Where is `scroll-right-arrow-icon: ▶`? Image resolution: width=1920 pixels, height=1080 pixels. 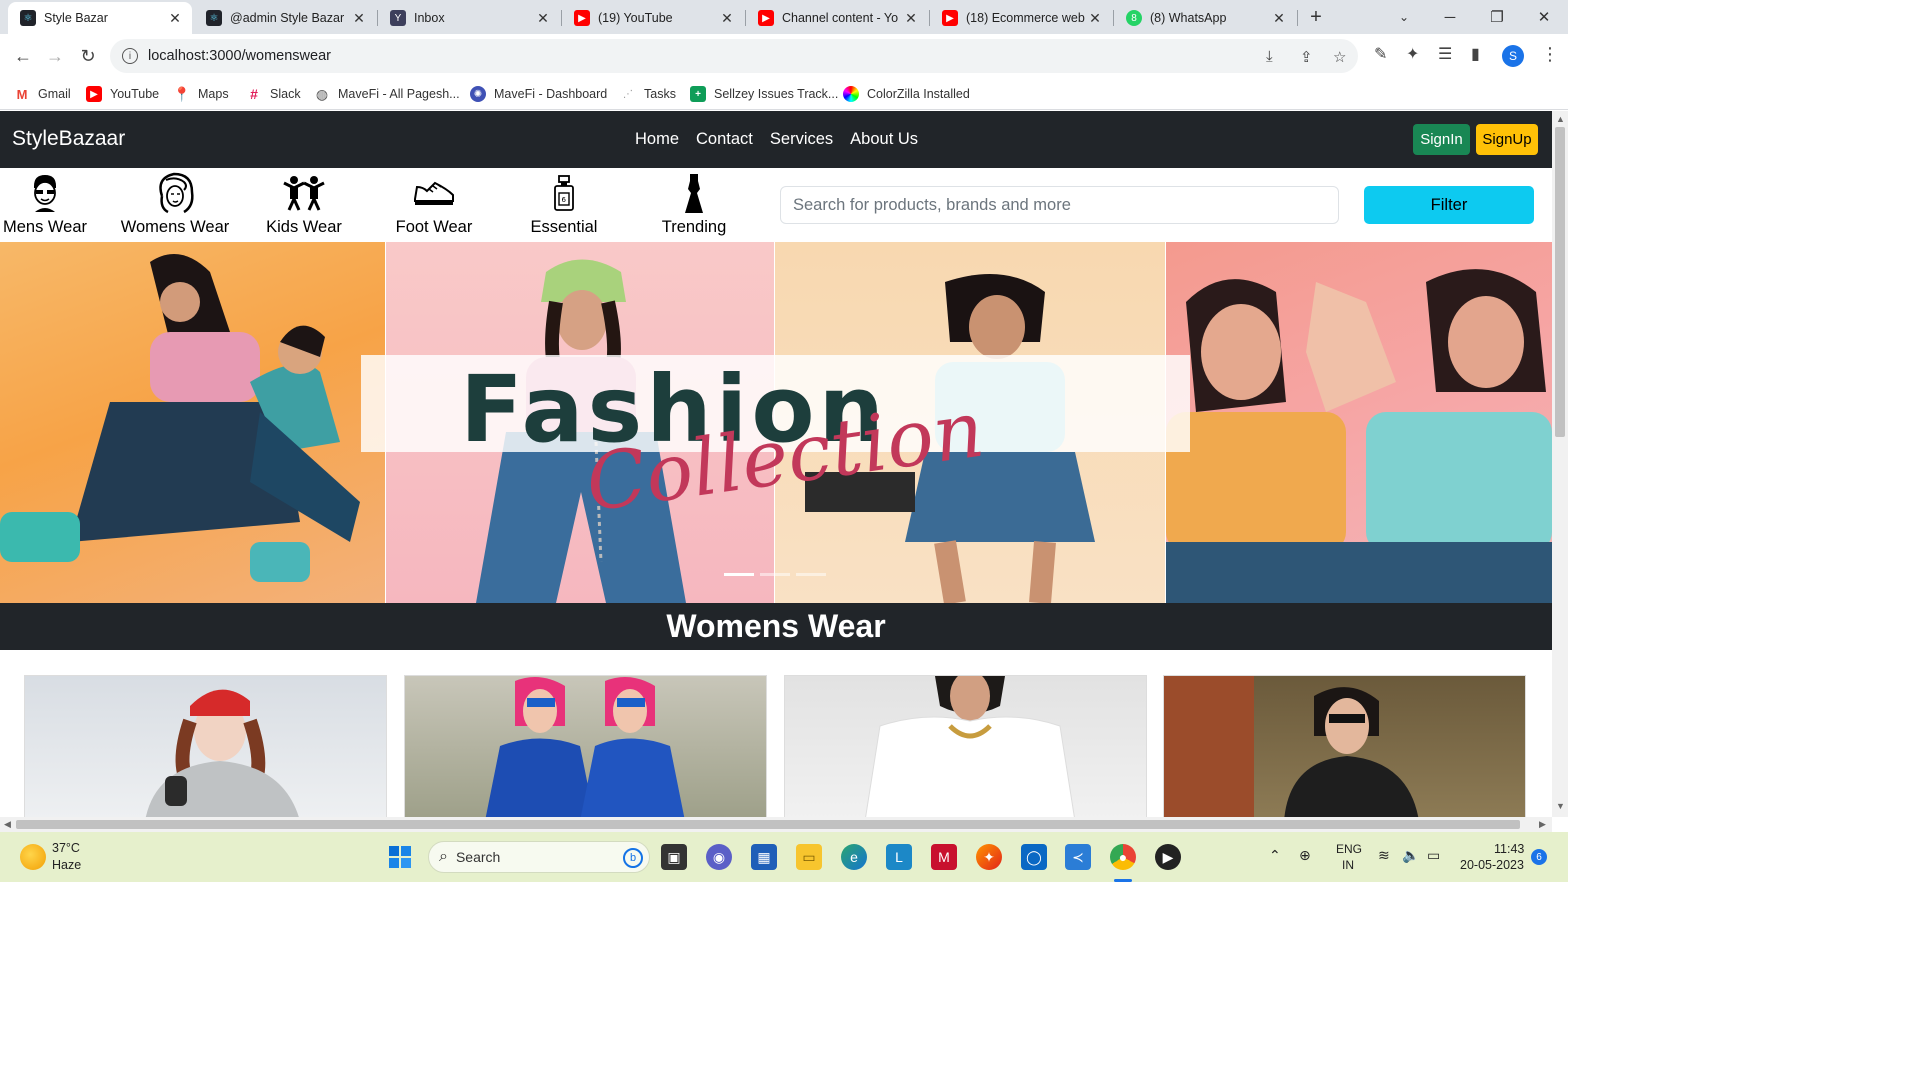
scroll-right-arrow-icon: ▶ is located at coordinates (1542, 824).